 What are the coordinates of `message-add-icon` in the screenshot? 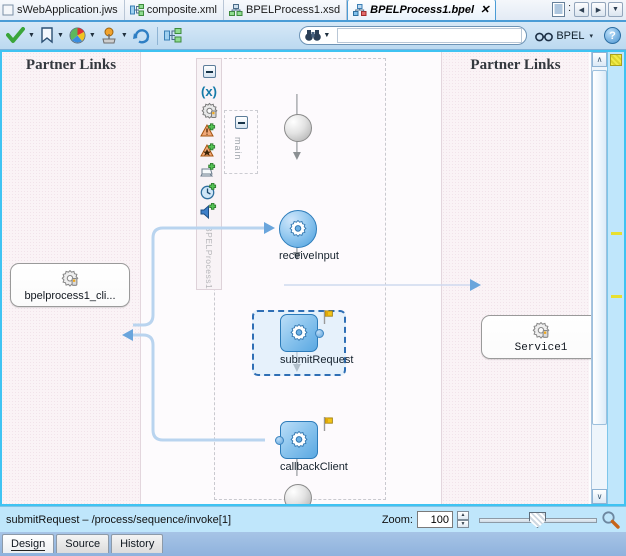 It's located at (208, 210).